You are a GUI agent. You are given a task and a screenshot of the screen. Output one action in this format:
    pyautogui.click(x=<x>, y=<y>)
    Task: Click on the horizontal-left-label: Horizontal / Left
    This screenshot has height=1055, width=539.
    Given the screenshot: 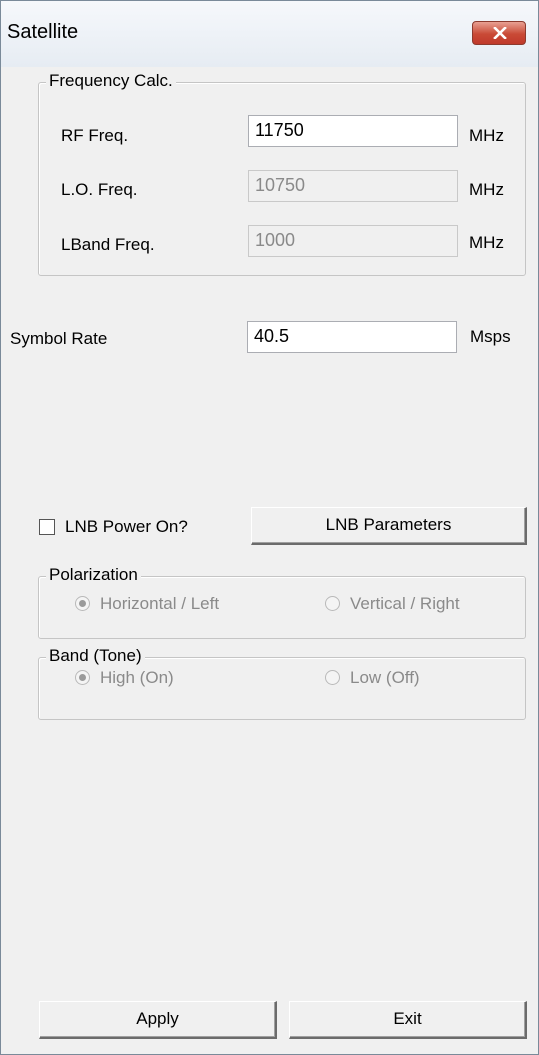 What is the action you would take?
    pyautogui.click(x=160, y=603)
    